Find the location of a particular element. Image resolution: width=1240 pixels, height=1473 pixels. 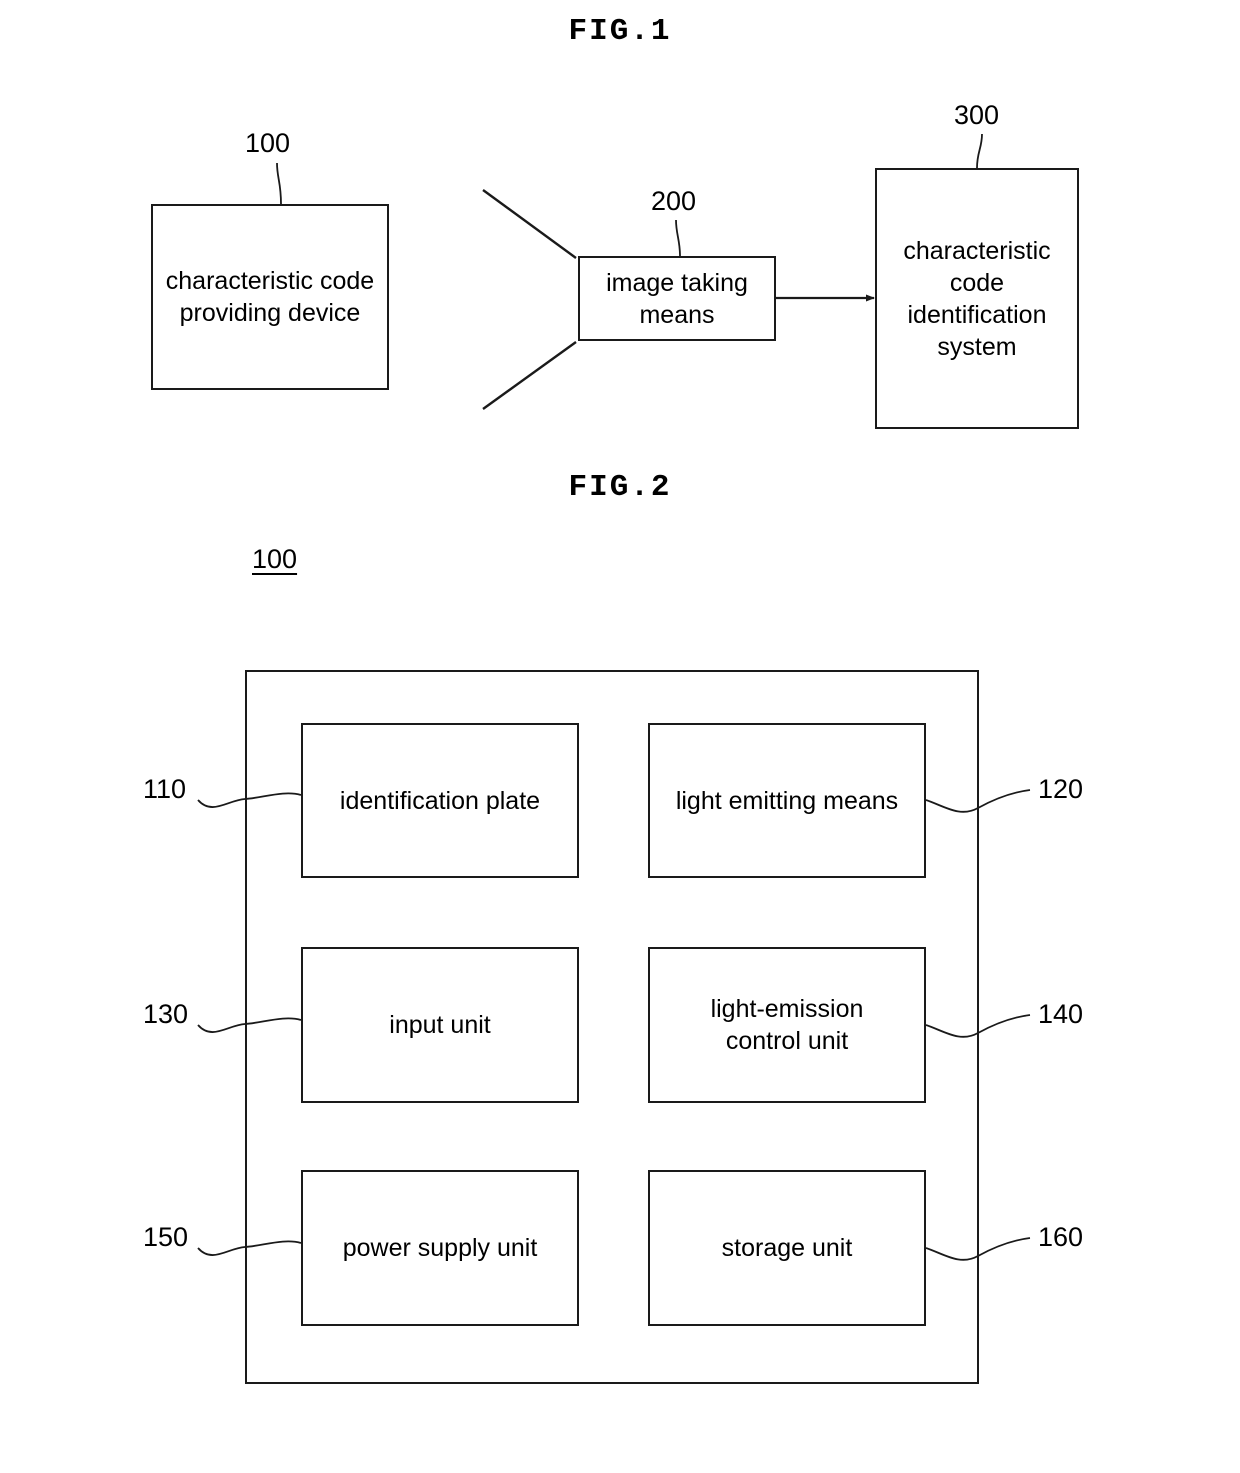

figure-2-title: FIG.2 is located at coordinates (620, 487).